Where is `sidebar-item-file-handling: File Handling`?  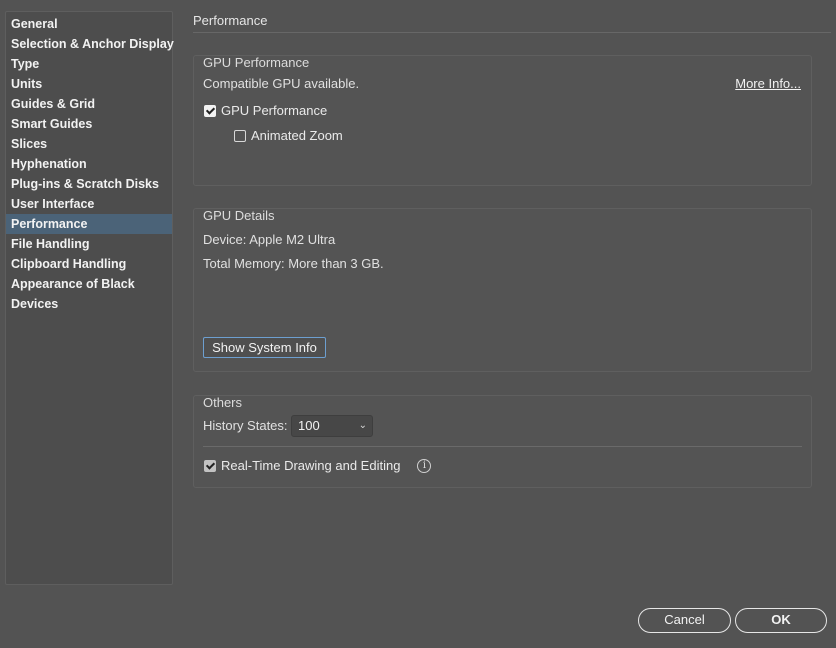 sidebar-item-file-handling: File Handling is located at coordinates (89, 244).